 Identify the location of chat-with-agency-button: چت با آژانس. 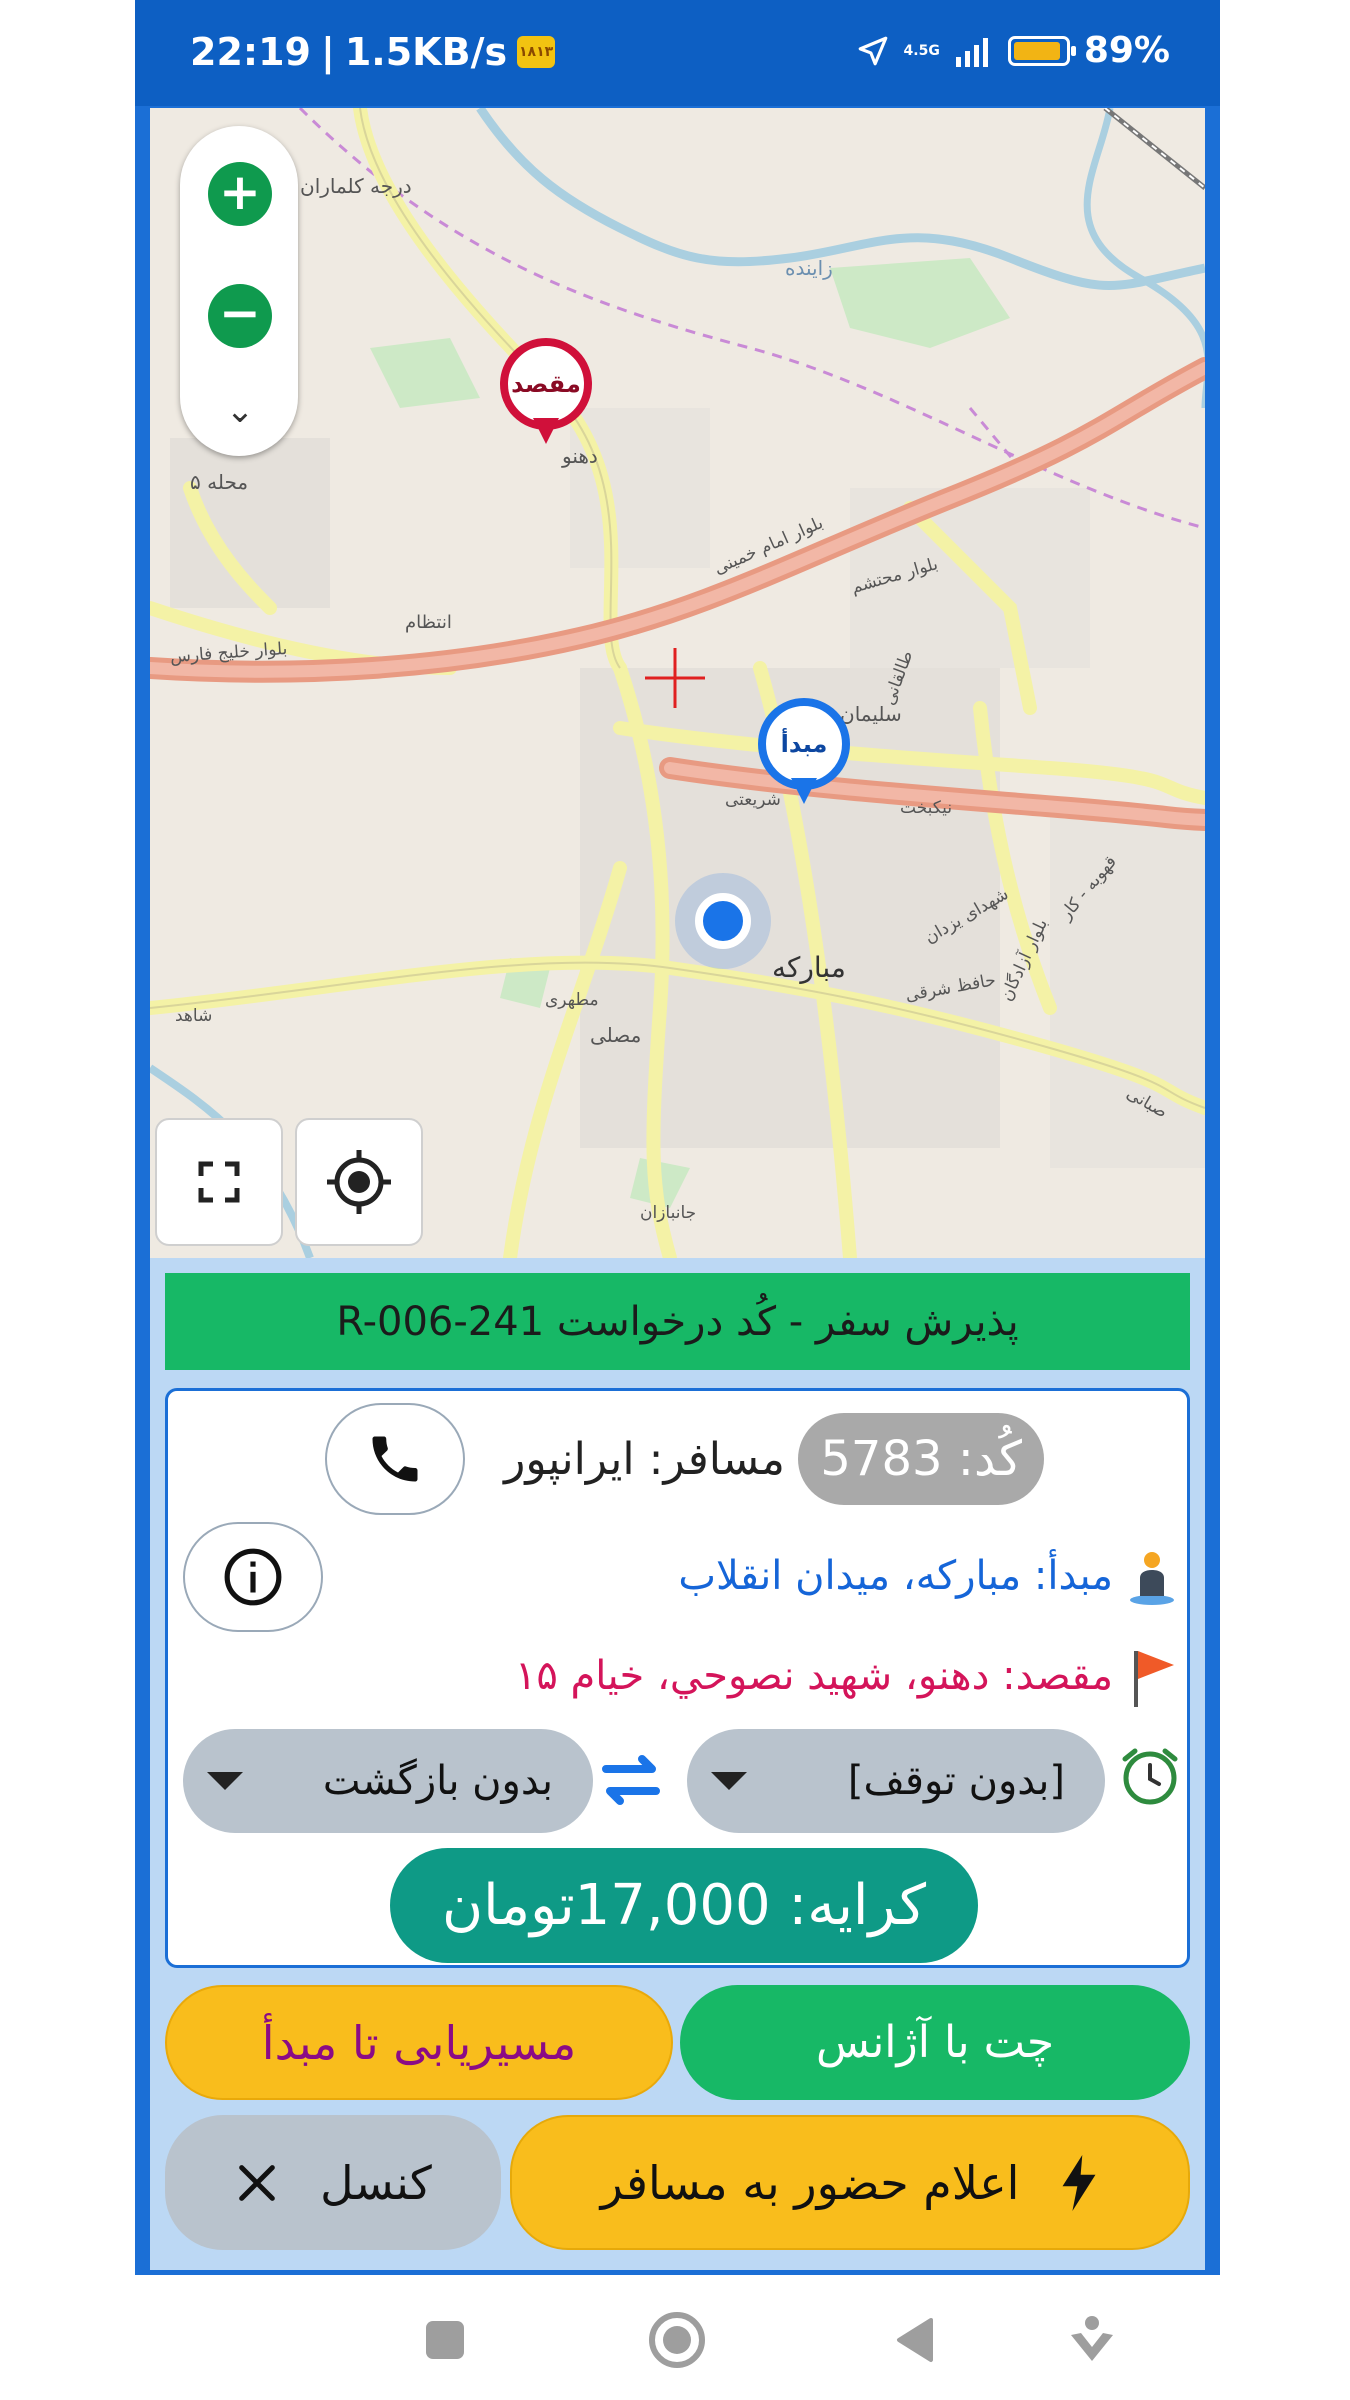
(935, 2042).